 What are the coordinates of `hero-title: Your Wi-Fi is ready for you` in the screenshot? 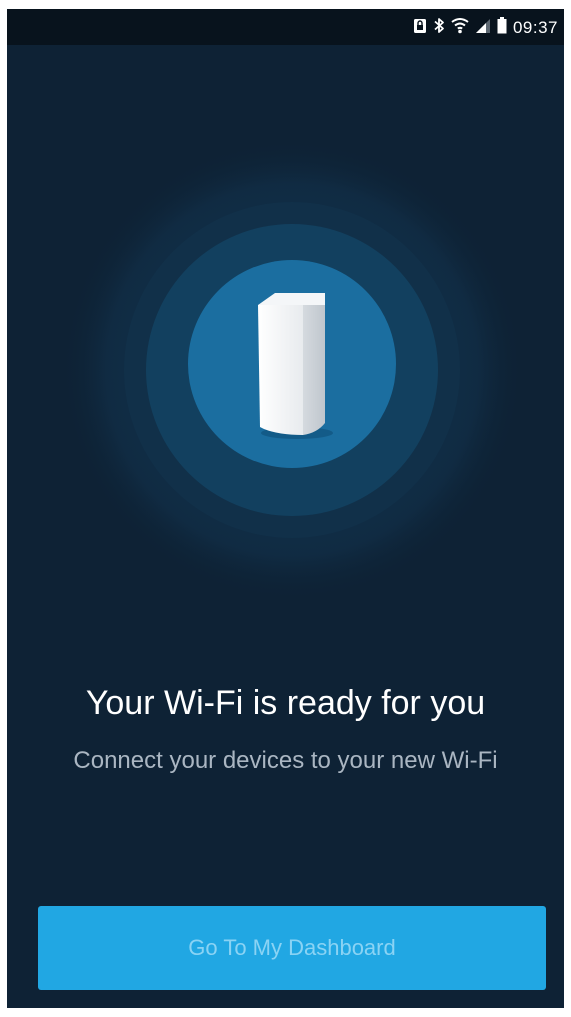 It's located at (285, 703).